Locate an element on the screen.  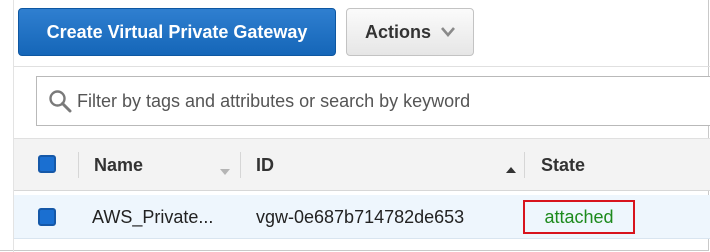
cell-id: vgw-0e687b714782de653 is located at coordinates (360, 217).